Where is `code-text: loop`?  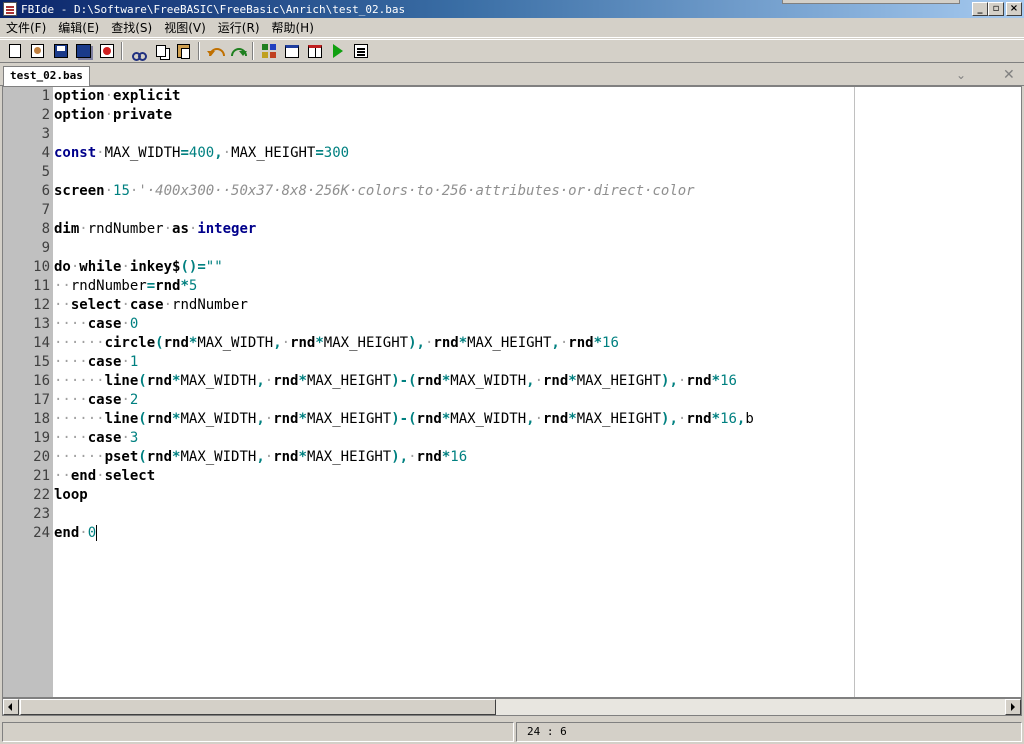
code-text: loop is located at coordinates (71, 495).